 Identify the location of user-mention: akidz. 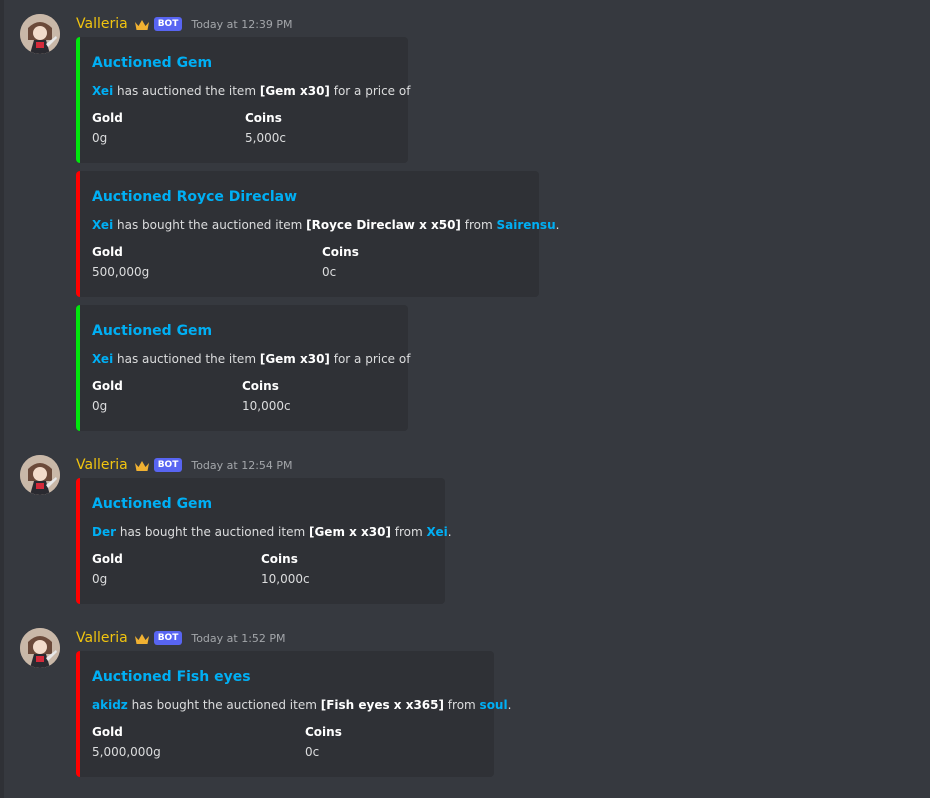
(110, 705).